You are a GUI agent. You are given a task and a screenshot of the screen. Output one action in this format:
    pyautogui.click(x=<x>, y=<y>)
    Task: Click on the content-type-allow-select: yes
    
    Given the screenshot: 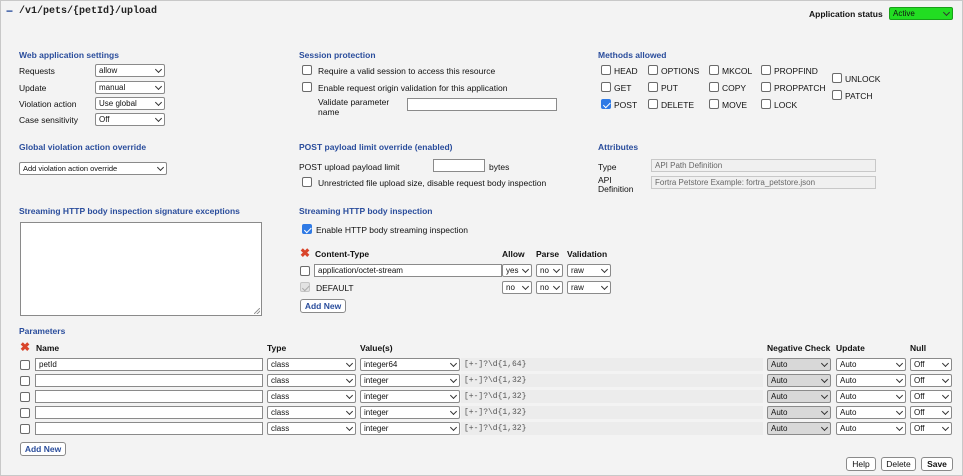 What is the action you would take?
    pyautogui.click(x=517, y=270)
    